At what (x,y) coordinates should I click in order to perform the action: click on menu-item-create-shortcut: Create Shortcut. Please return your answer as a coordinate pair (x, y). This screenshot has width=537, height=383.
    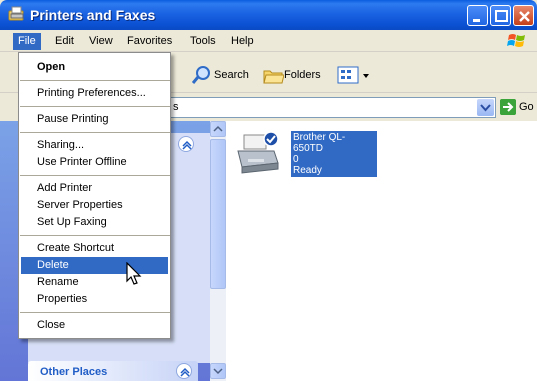
    Looking at the image, I should click on (94, 248).